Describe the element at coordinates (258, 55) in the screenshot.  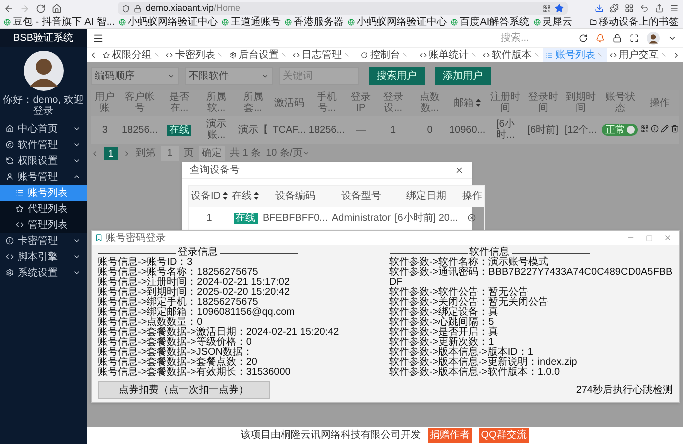
I see `page-tab: 后台设置` at that location.